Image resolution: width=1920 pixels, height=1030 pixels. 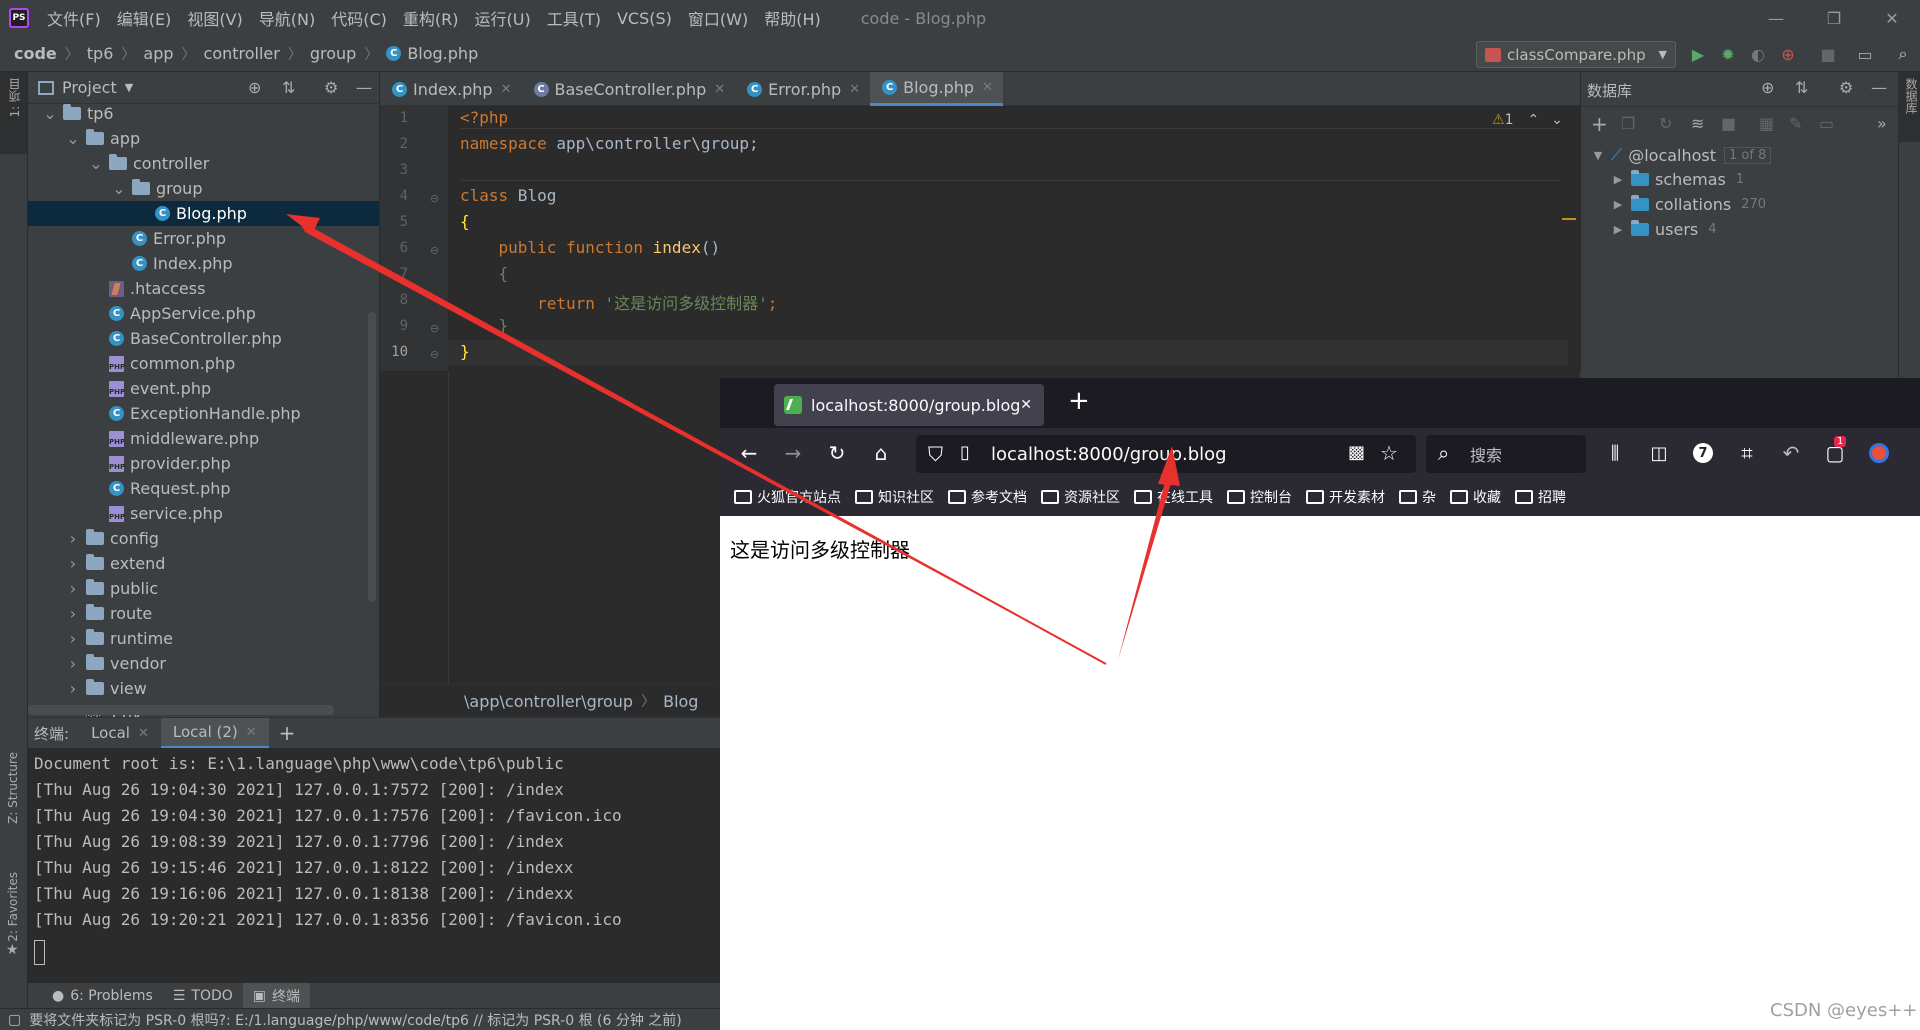 What do you see at coordinates (431, 18) in the screenshot?
I see `menu-refactor: 重构(R)` at bounding box center [431, 18].